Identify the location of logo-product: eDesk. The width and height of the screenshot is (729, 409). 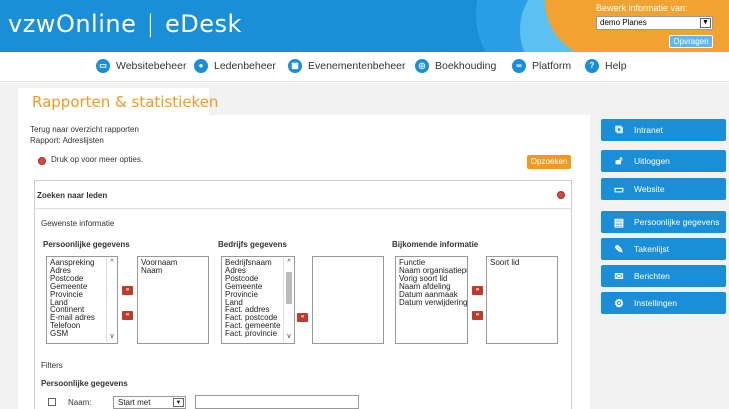
(203, 24).